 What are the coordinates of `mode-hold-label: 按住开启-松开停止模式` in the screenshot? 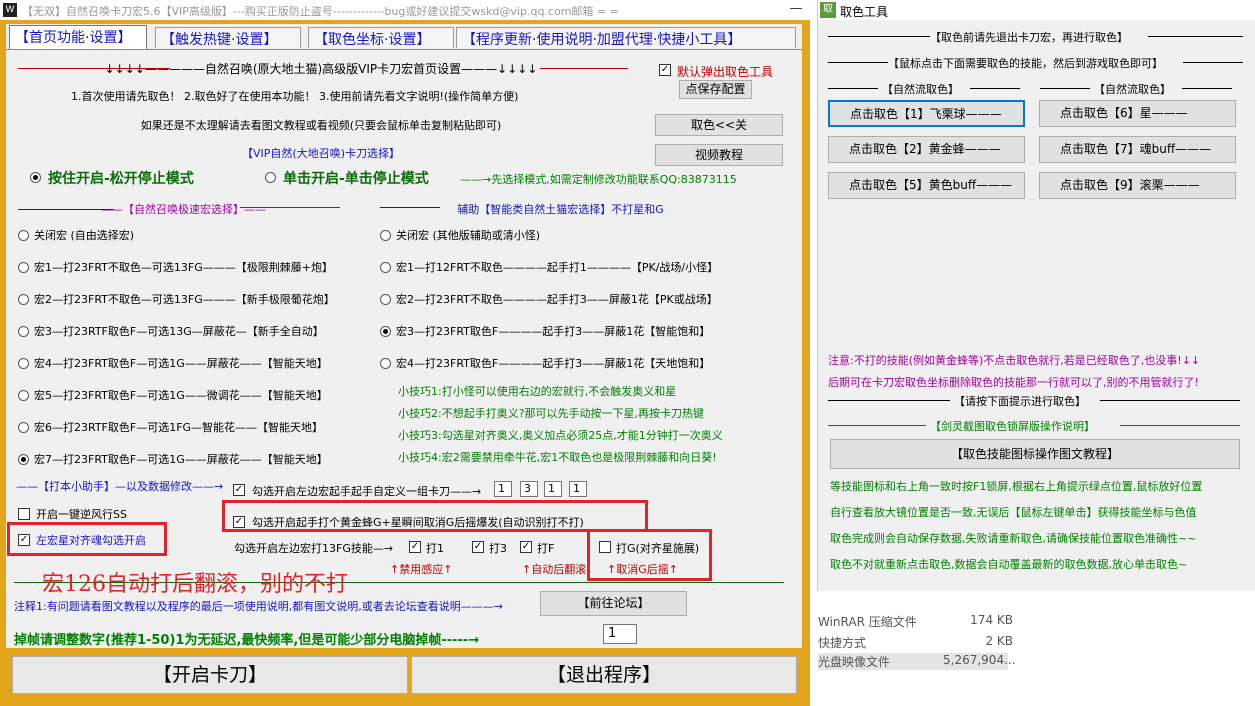 It's located at (121, 179).